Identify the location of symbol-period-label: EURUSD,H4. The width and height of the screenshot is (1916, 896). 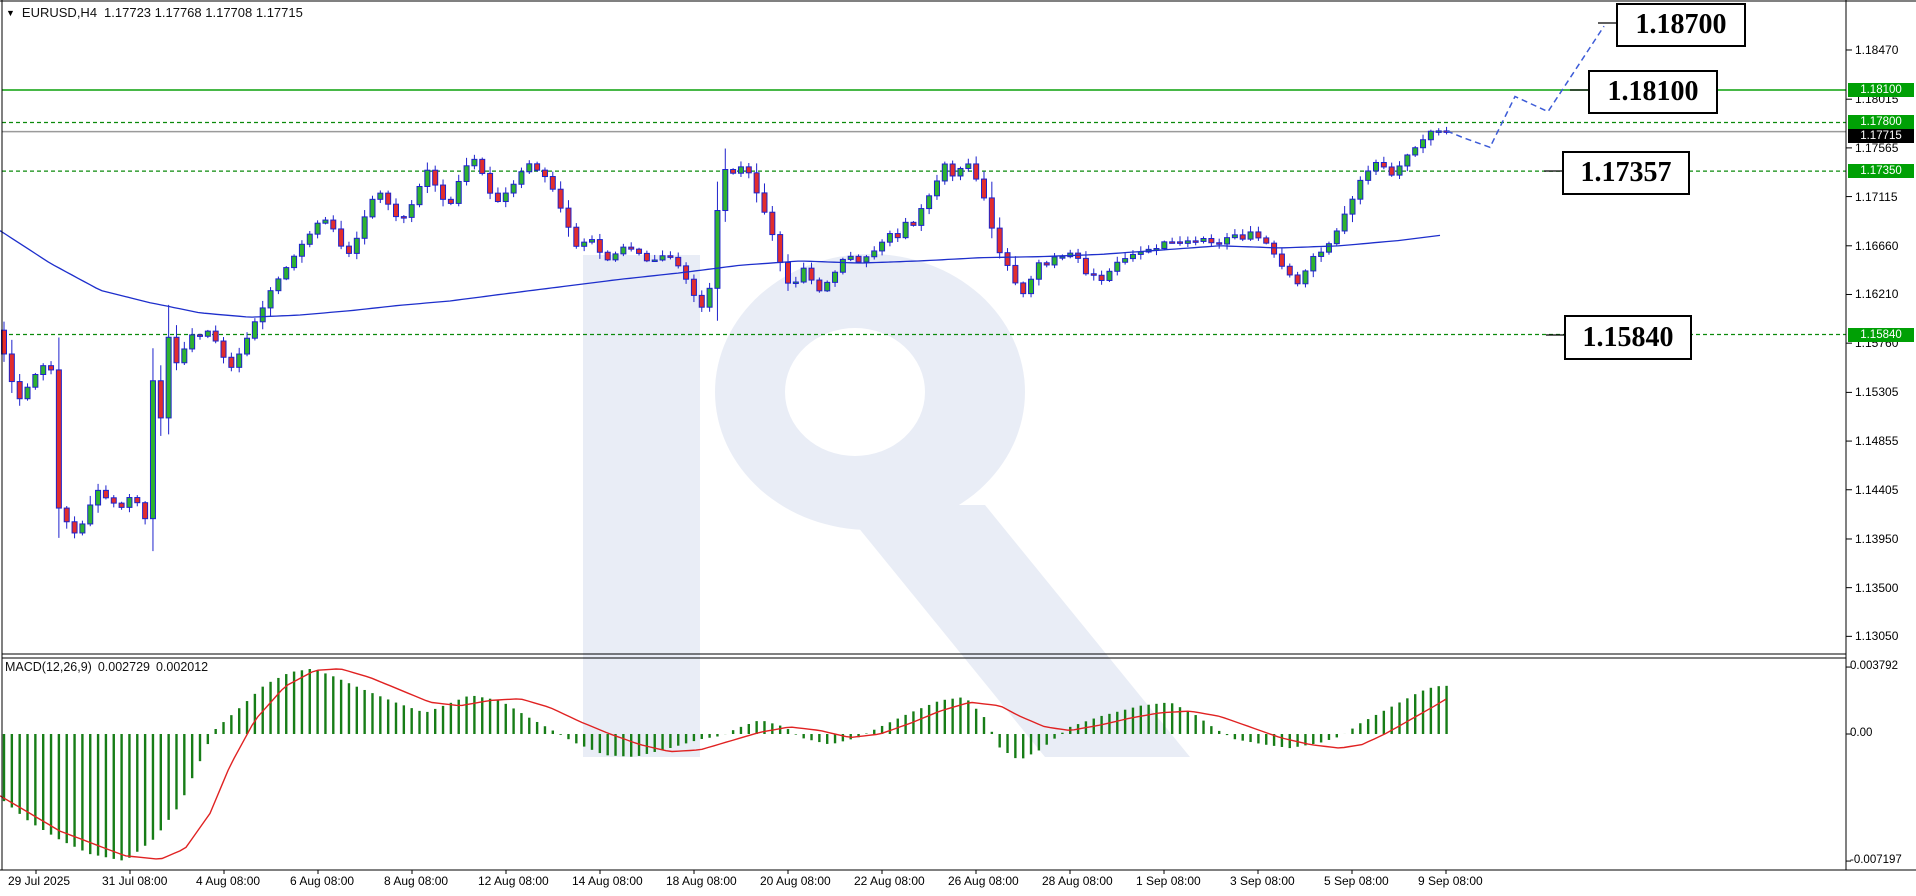
(59, 12).